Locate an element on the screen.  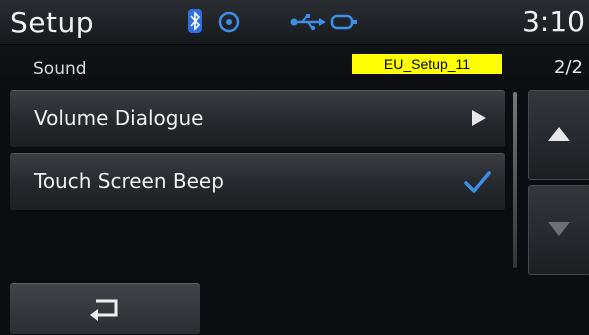
setup-tag-label: EU_Setup_11 is located at coordinates (427, 64).